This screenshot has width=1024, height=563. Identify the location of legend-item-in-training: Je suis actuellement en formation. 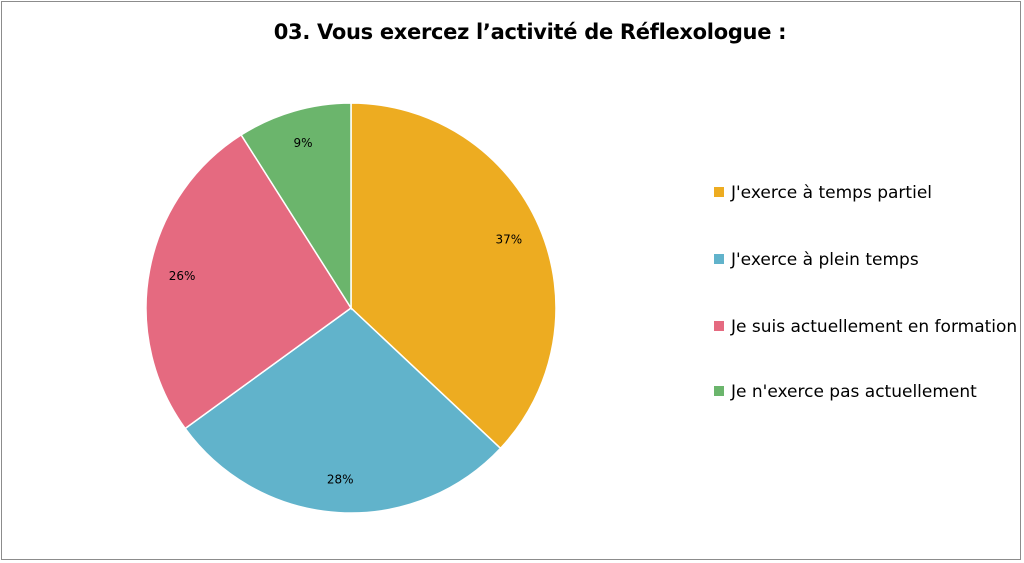
(867, 327).